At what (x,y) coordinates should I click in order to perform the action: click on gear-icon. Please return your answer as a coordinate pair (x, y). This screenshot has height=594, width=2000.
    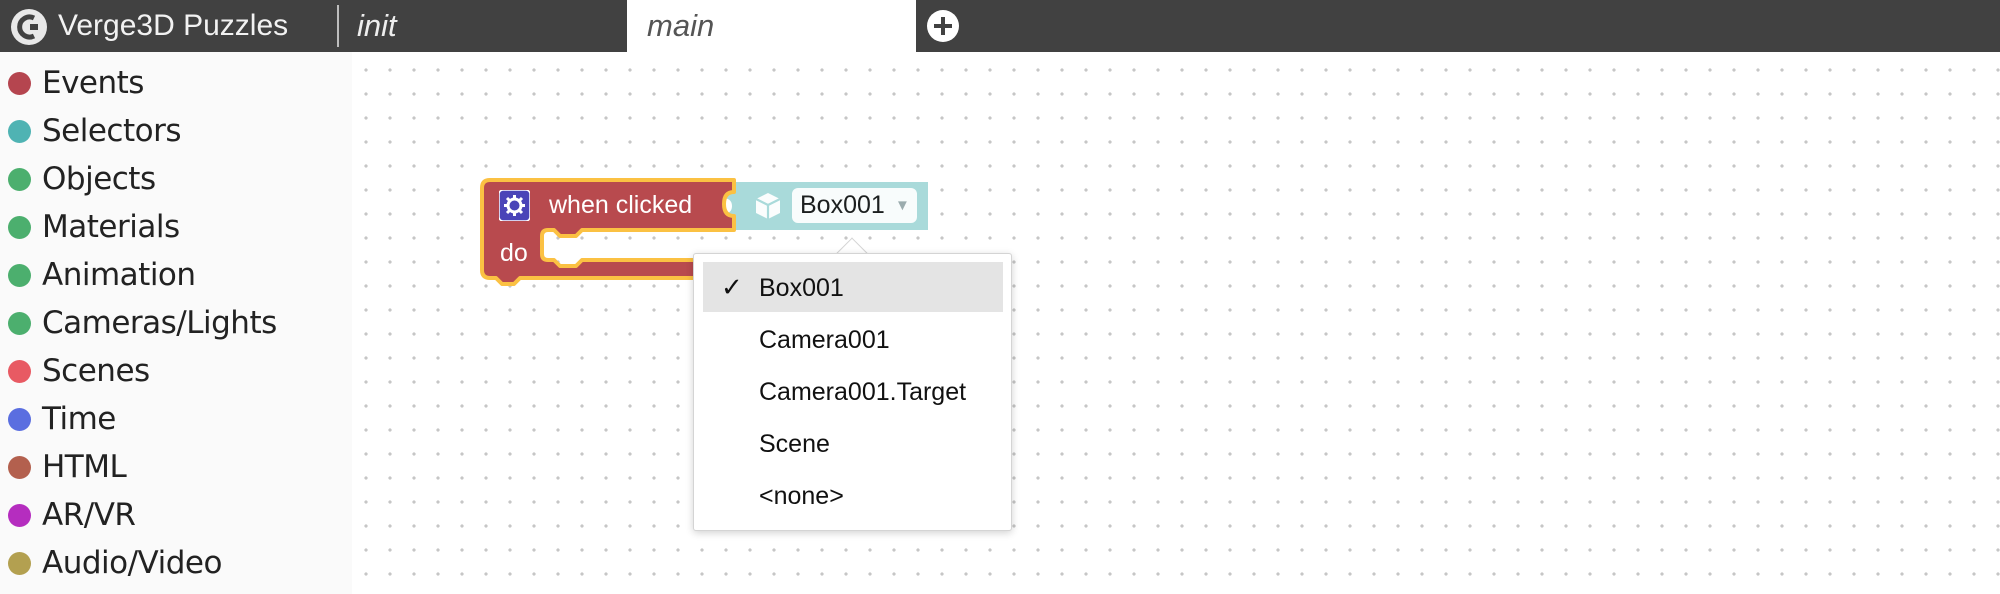
    Looking at the image, I should click on (514, 205).